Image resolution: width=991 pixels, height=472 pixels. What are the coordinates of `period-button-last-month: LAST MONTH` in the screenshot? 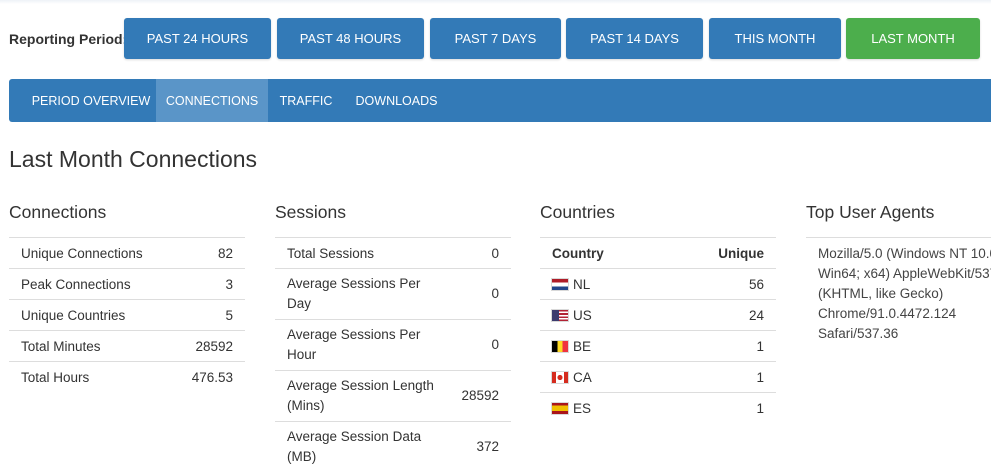 It's located at (913, 38).